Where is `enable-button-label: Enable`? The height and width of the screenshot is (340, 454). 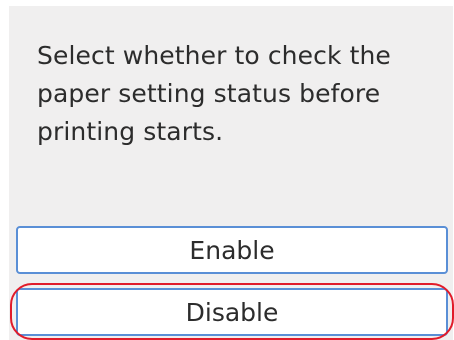
enable-button-label: Enable is located at coordinates (232, 250).